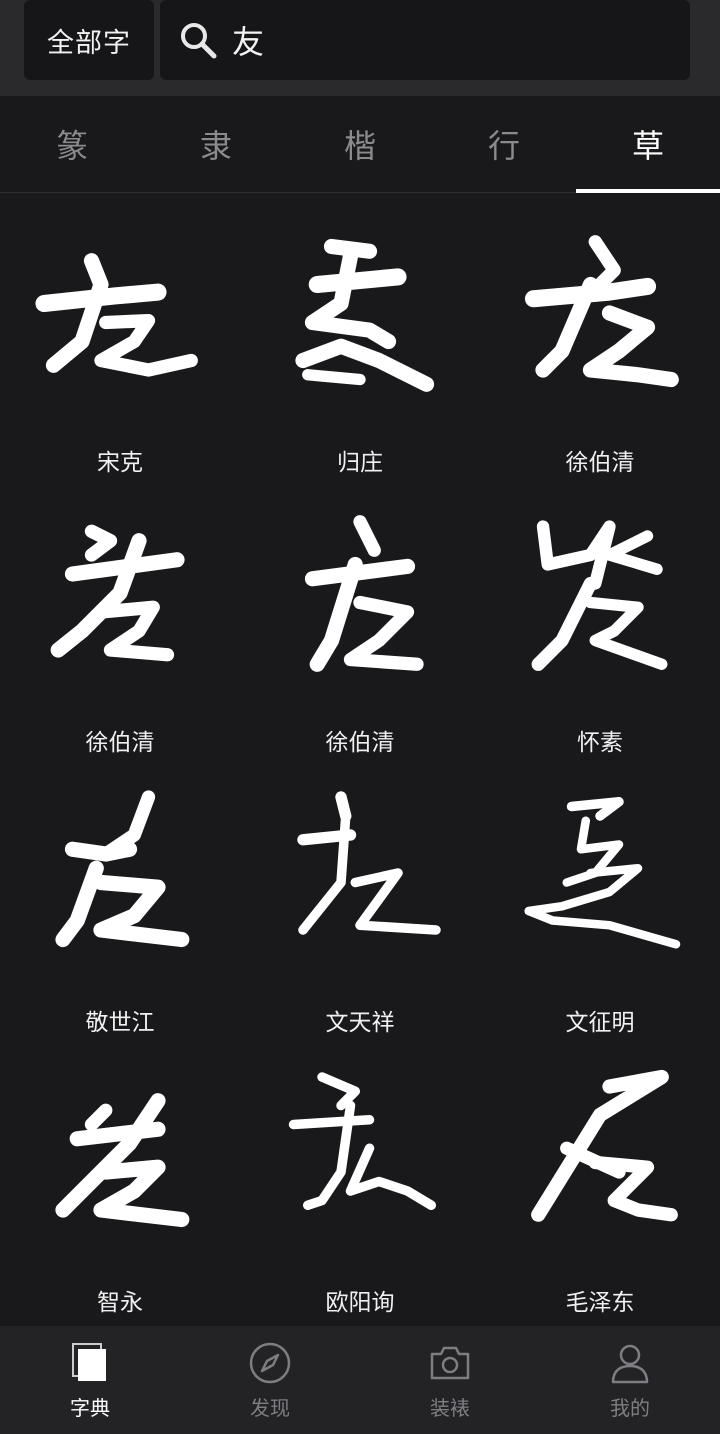 The width and height of the screenshot is (720, 1434). Describe the element at coordinates (120, 1303) in the screenshot. I see `calligrapher-name: 智永` at that location.